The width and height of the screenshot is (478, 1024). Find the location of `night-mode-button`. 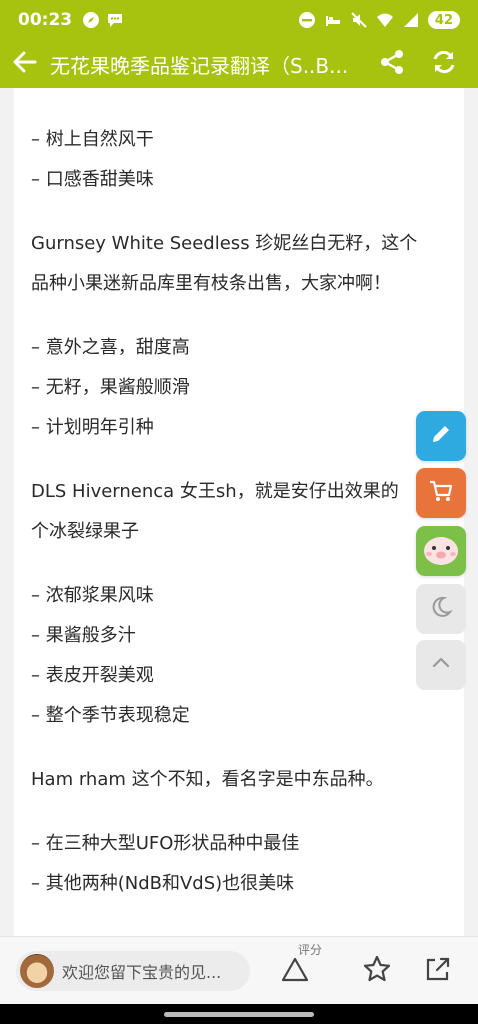

night-mode-button is located at coordinates (441, 609).